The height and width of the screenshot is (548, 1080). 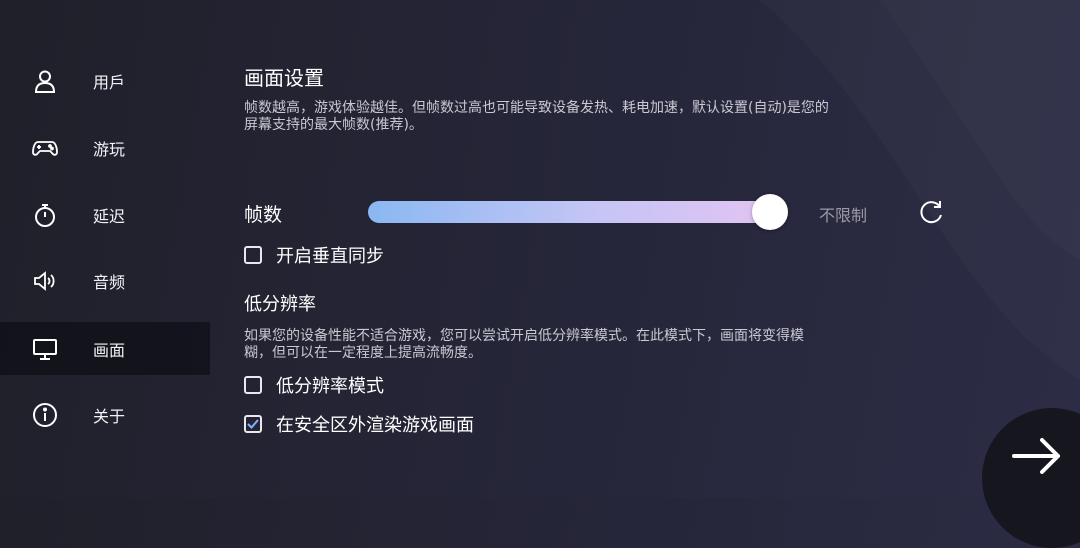 I want to click on sidebar-item-user: 用戶, so click(x=105, y=80).